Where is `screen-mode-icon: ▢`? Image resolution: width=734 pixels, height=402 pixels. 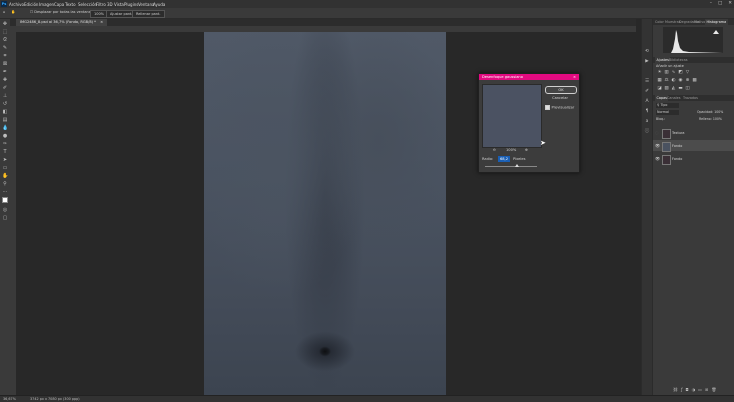 screen-mode-icon: ▢ is located at coordinates (5, 218).